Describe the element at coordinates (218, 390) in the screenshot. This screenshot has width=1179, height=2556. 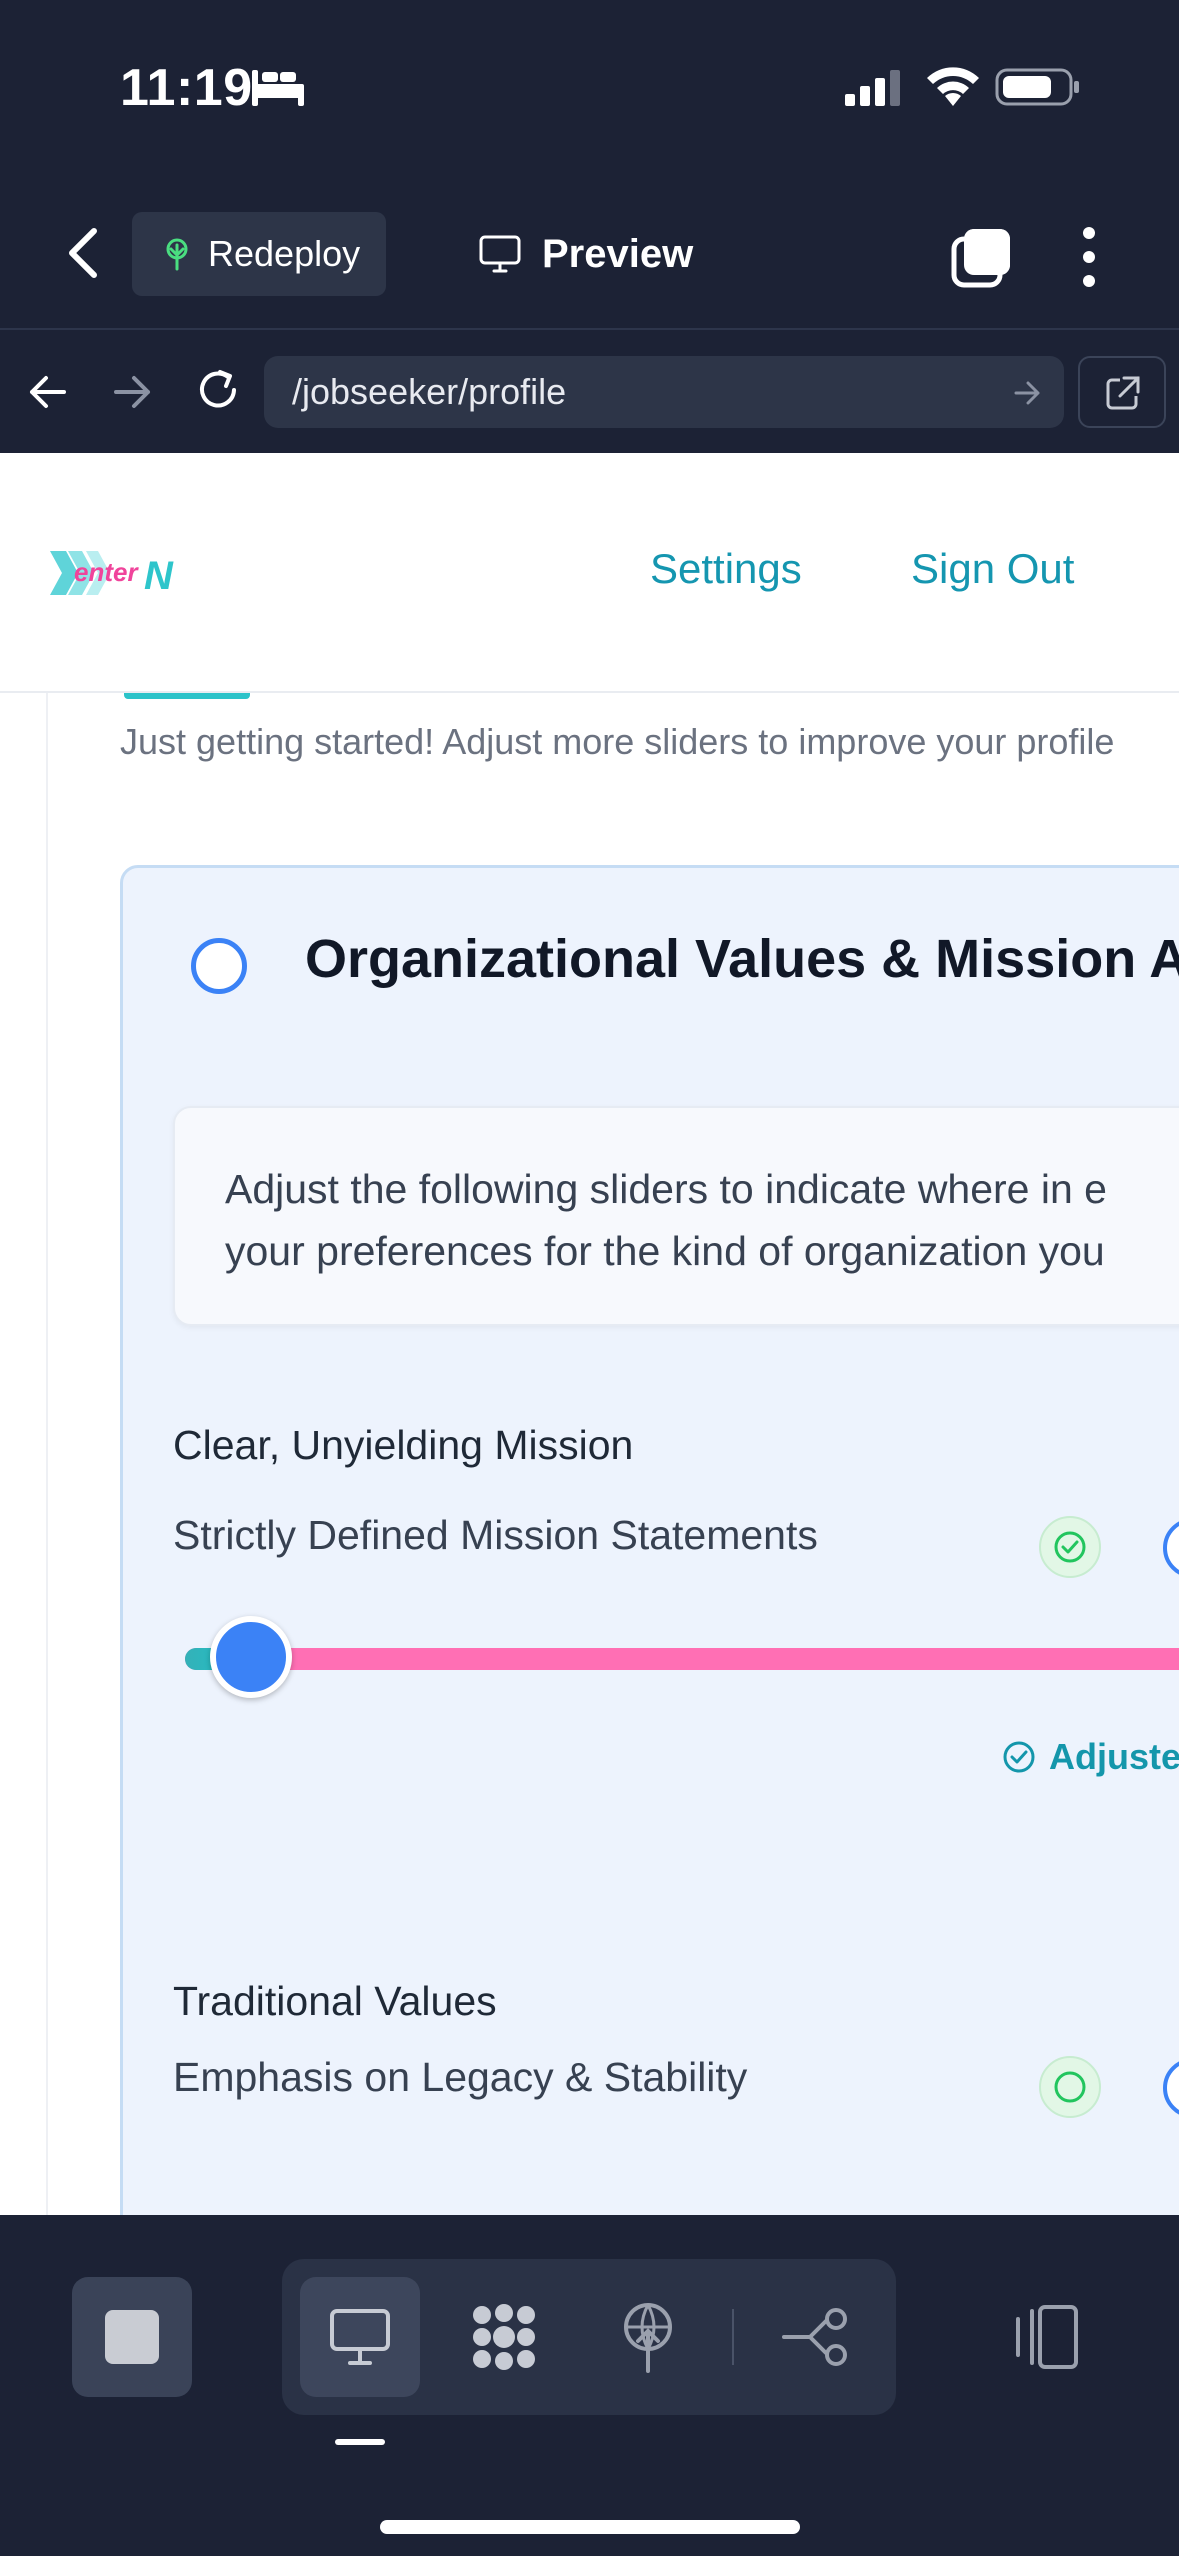
I see `reload-icon` at that location.